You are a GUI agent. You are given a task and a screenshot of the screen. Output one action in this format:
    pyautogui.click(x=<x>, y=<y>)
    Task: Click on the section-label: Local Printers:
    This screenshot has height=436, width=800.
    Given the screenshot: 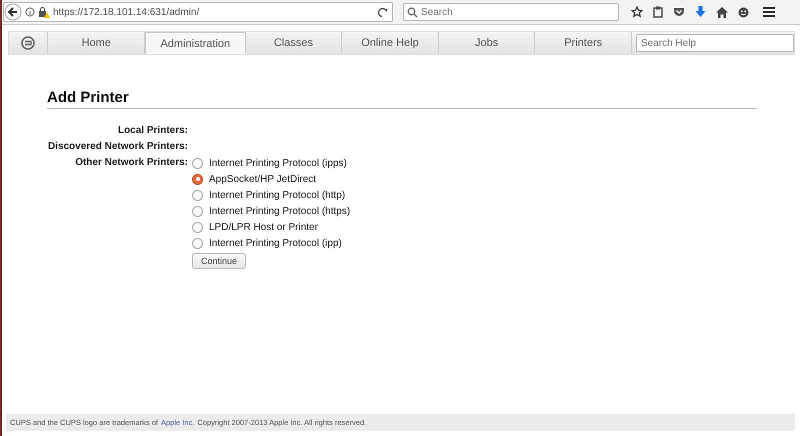 What is the action you would take?
    pyautogui.click(x=153, y=130)
    